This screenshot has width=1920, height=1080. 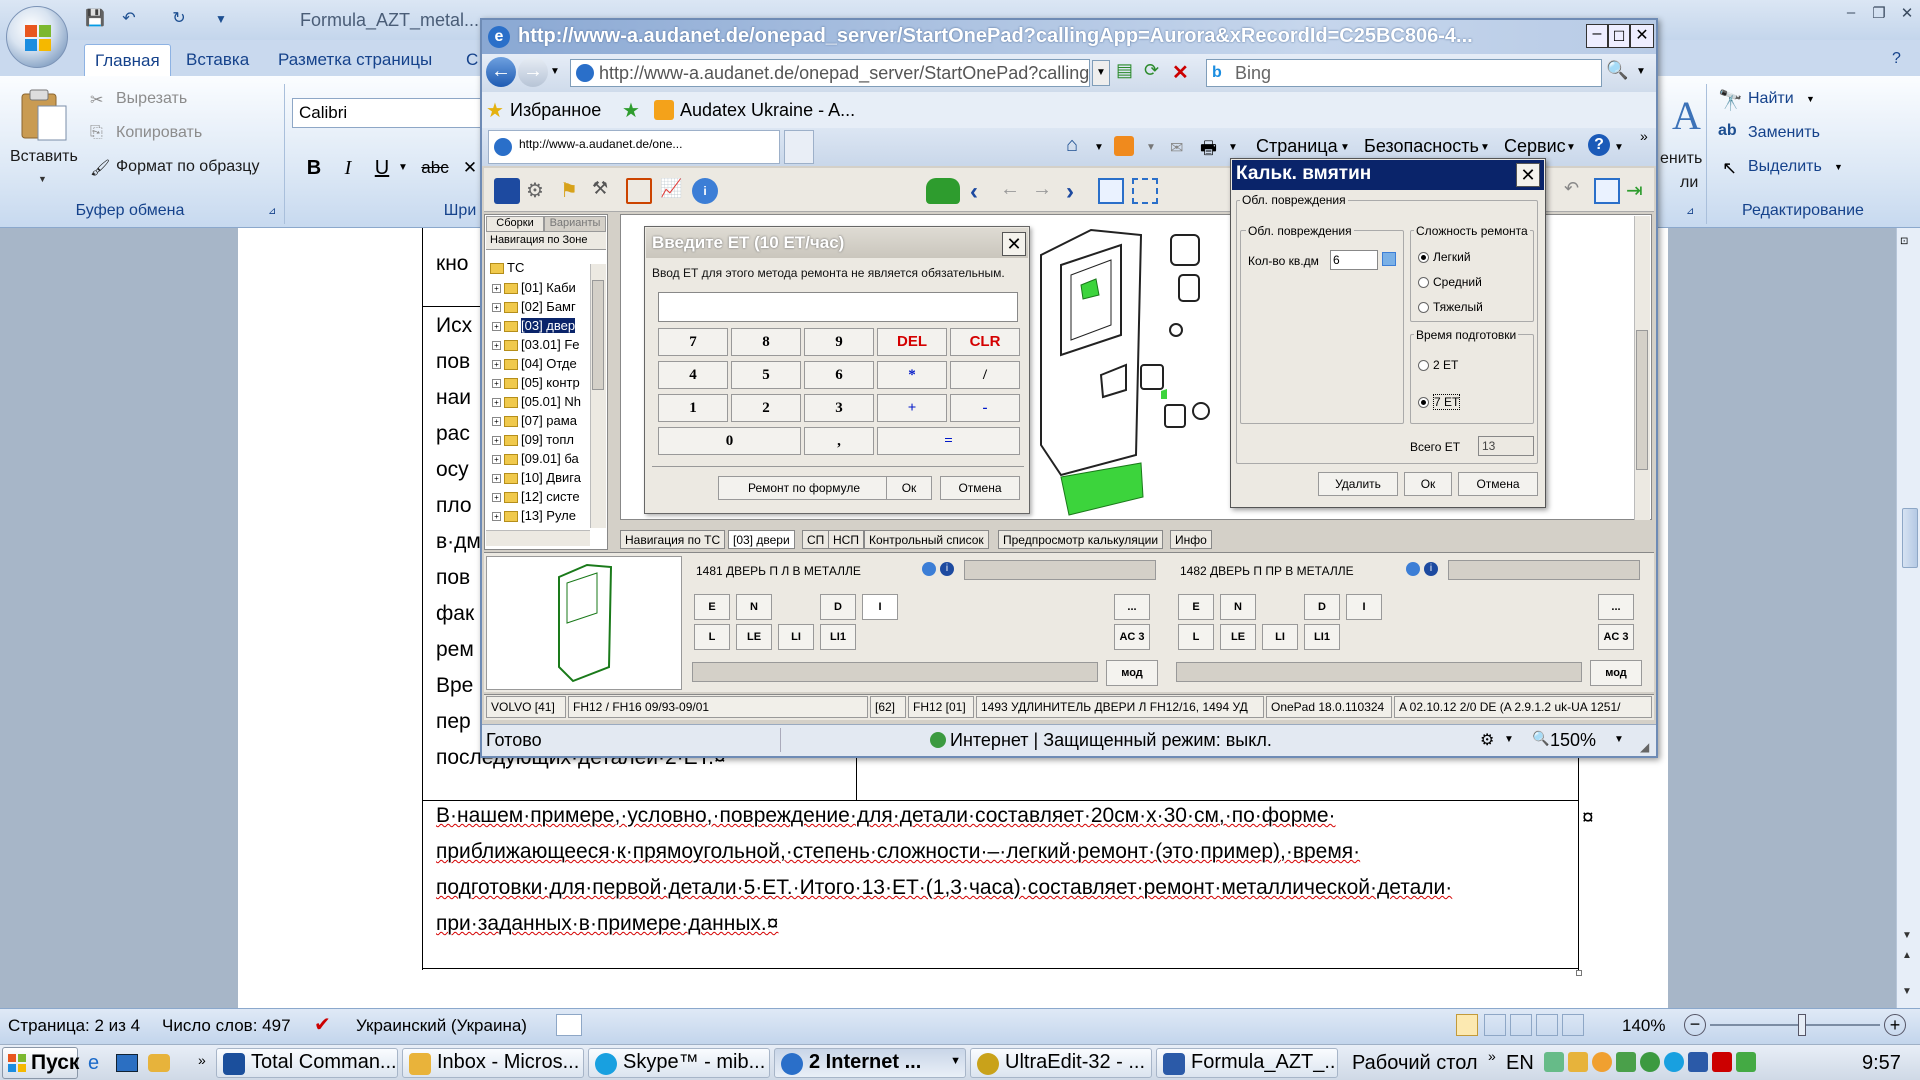 What do you see at coordinates (1907, 991) in the screenshot?
I see `next-page-icon: ▼` at bounding box center [1907, 991].